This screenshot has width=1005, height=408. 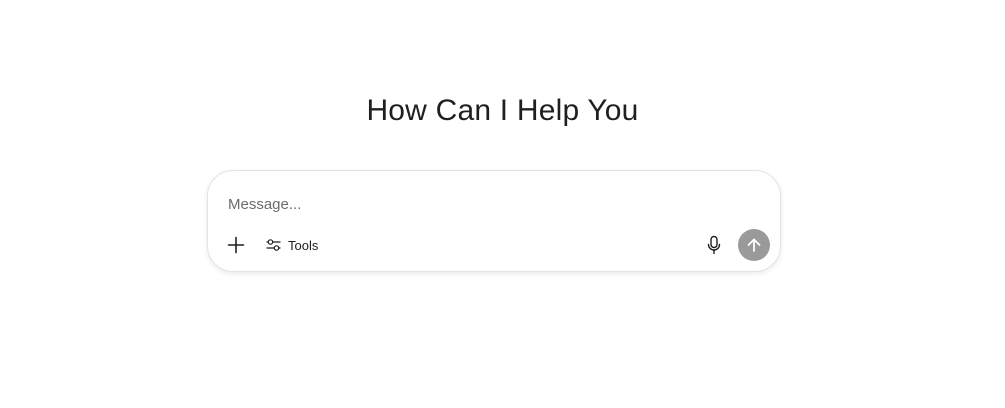 I want to click on arrow-up-icon, so click(x=754, y=245).